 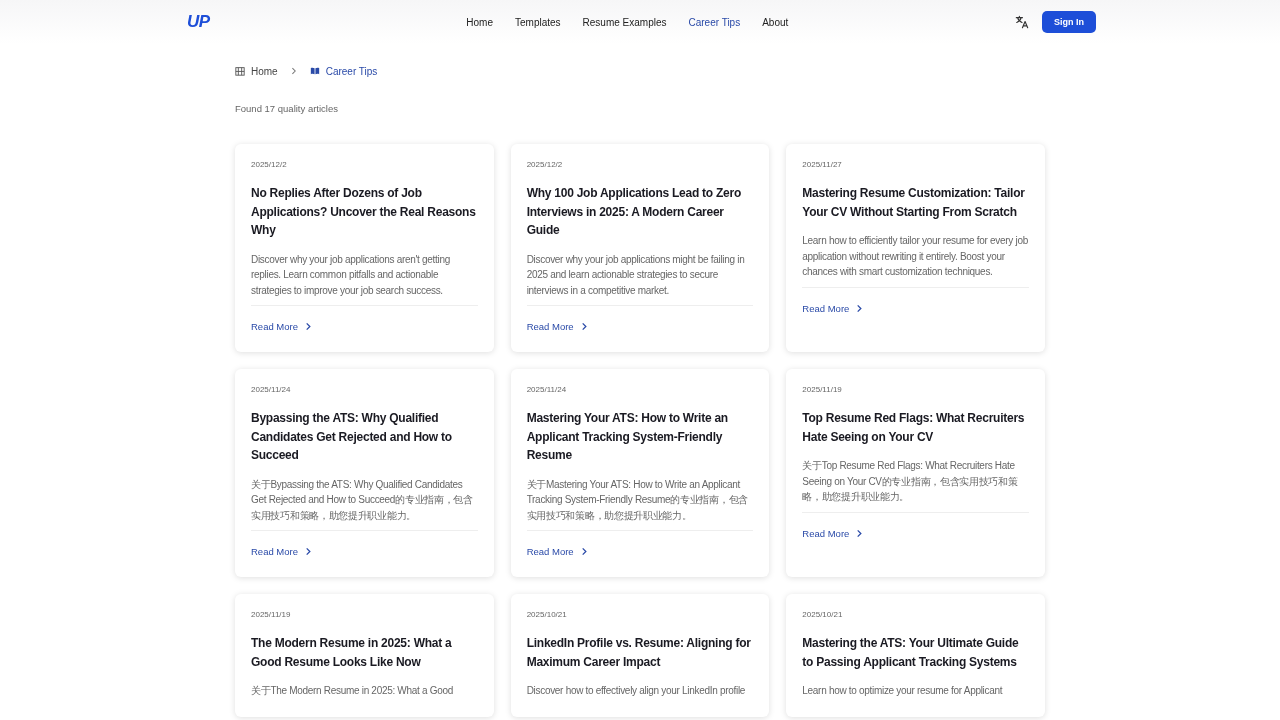 I want to click on article-summary: Learn how to optimize your resume for Applicant, so click(x=903, y=691).